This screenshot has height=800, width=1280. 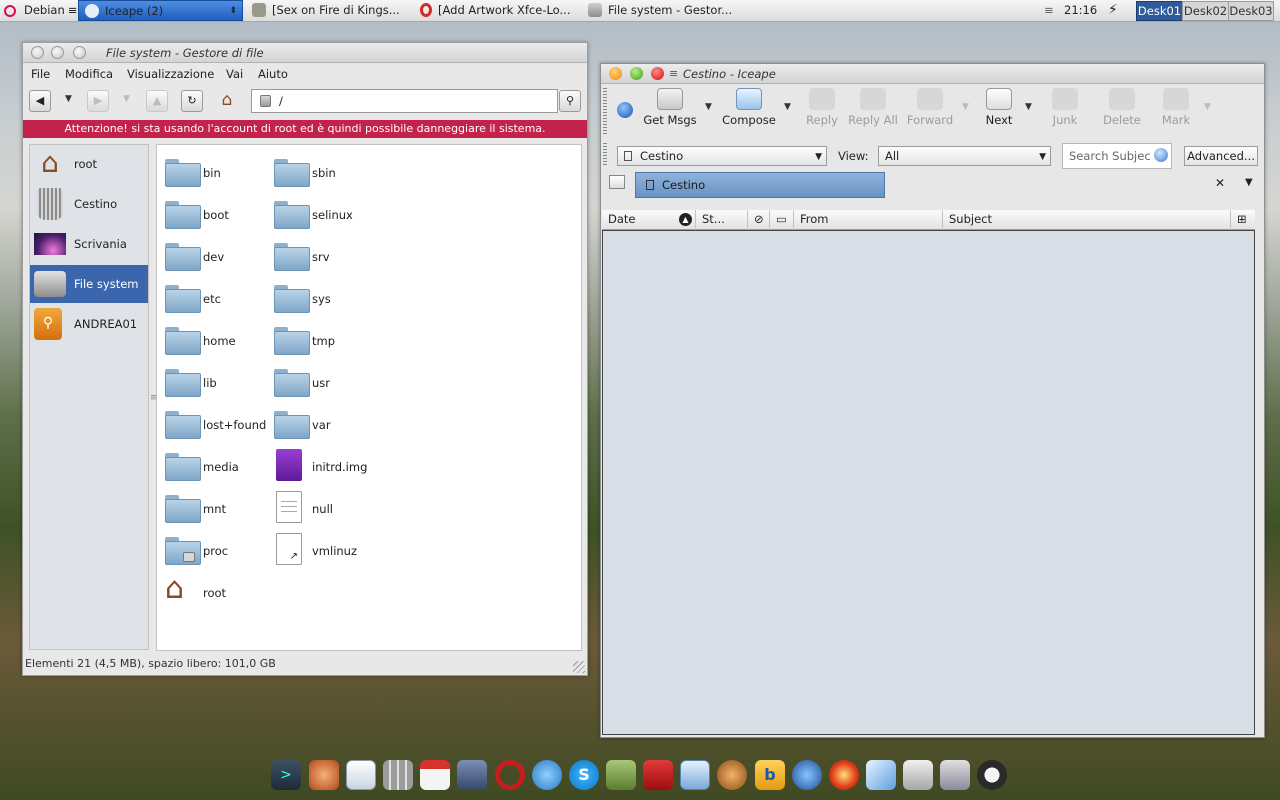 What do you see at coordinates (215, 253) in the screenshot?
I see `folder-dev: dev` at bounding box center [215, 253].